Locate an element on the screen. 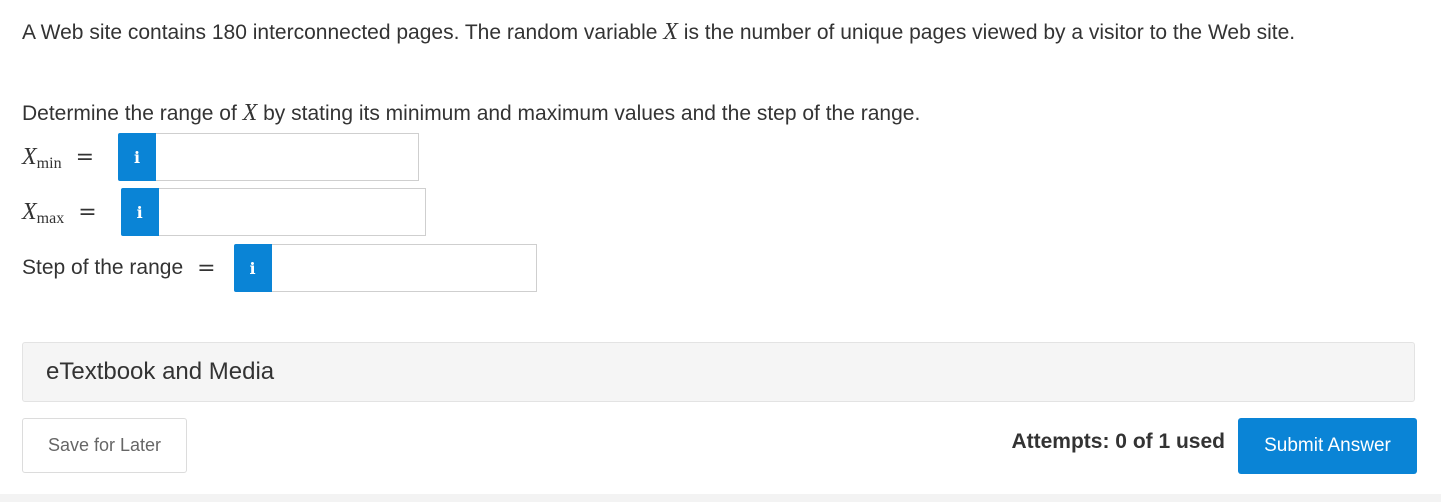  xmax-label: Xmax is located at coordinates (43, 212).